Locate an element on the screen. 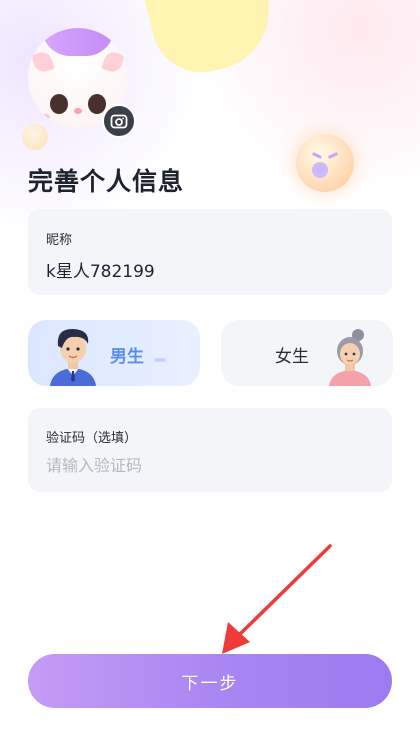 The image size is (420, 735). boy-avatar-icon is located at coordinates (73, 357).